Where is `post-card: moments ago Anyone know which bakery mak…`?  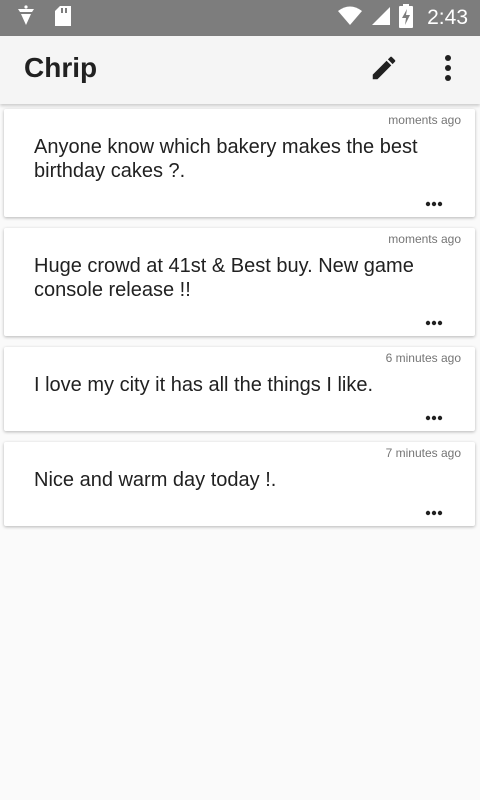 post-card: moments ago Anyone know which bakery mak… is located at coordinates (239, 163).